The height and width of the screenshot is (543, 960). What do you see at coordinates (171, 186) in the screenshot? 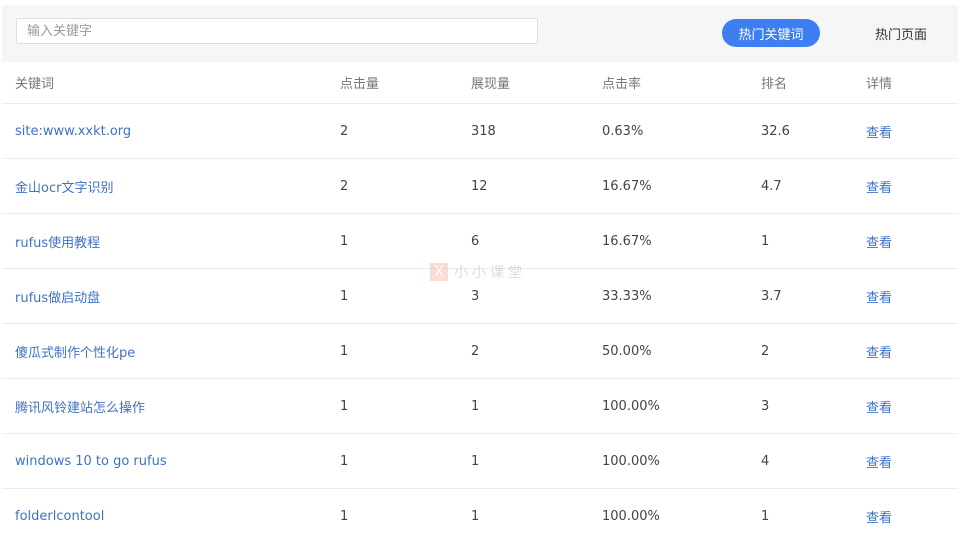
I see `keyword-cell: 金山ocr文字识别` at bounding box center [171, 186].